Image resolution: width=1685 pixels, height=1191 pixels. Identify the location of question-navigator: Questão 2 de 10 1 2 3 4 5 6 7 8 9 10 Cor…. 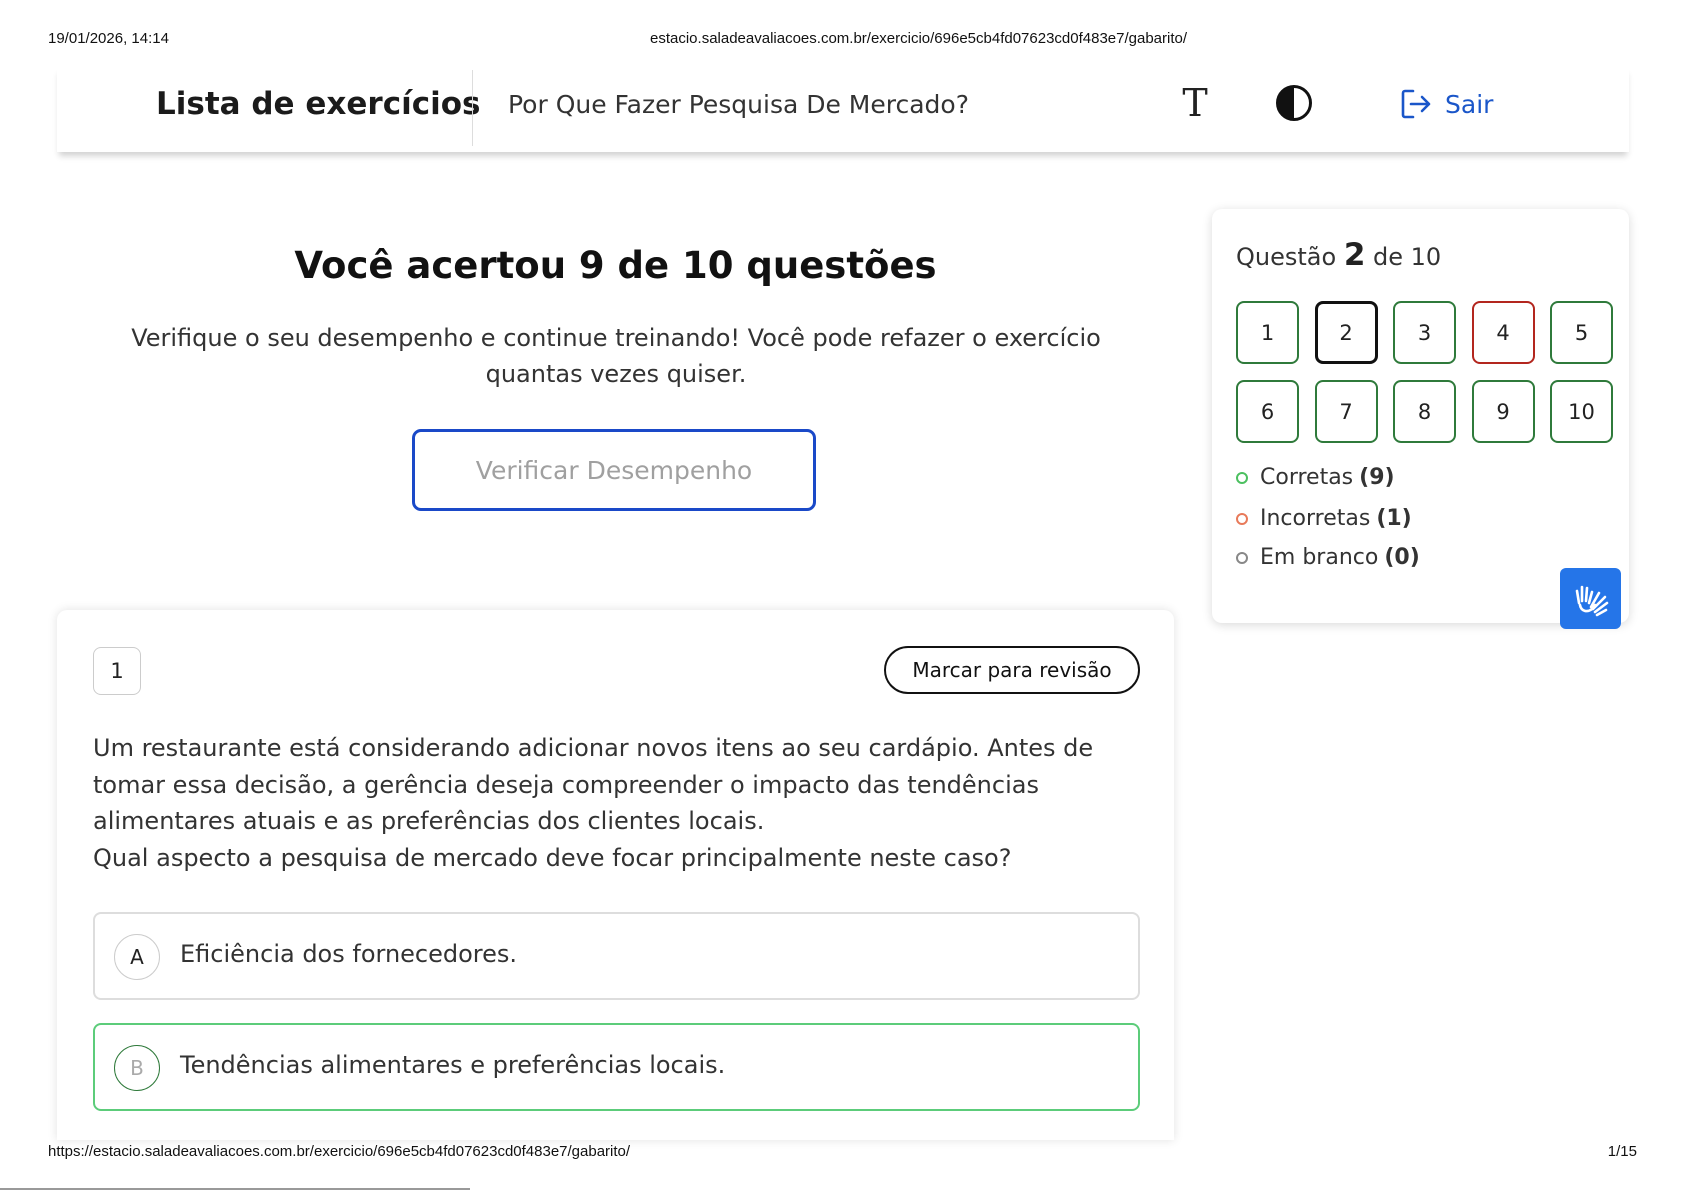
(1420, 416).